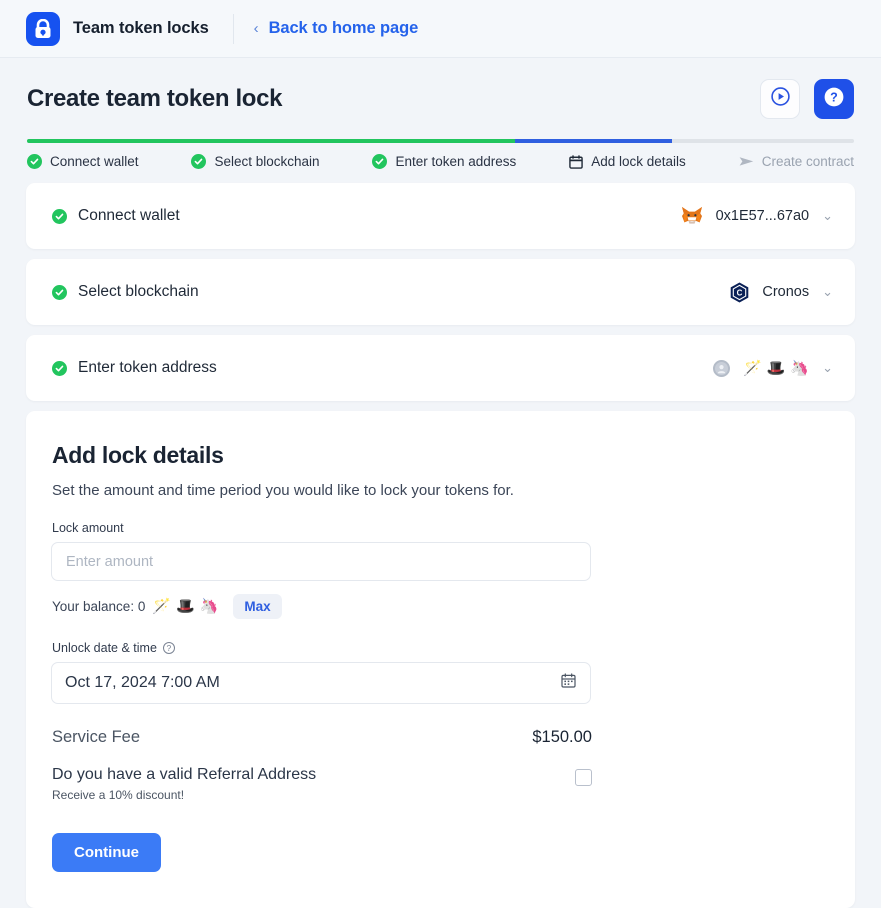 Image resolution: width=881 pixels, height=908 pixels. What do you see at coordinates (129, 215) in the screenshot?
I see `accordion-title: Connect wallet` at bounding box center [129, 215].